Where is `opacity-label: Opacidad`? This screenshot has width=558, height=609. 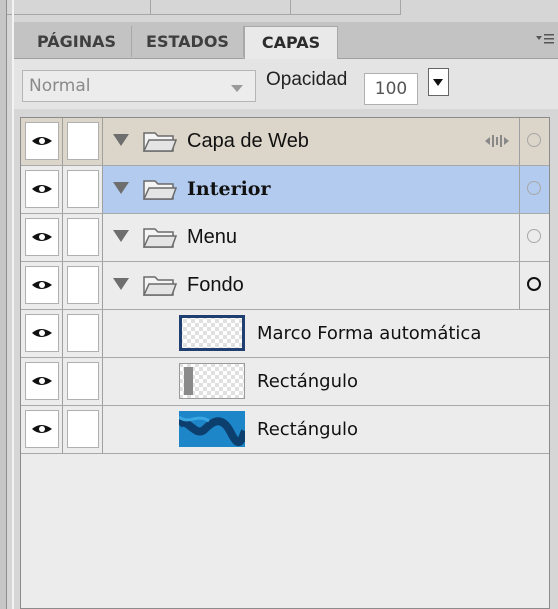 opacity-label: Opacidad is located at coordinates (307, 79).